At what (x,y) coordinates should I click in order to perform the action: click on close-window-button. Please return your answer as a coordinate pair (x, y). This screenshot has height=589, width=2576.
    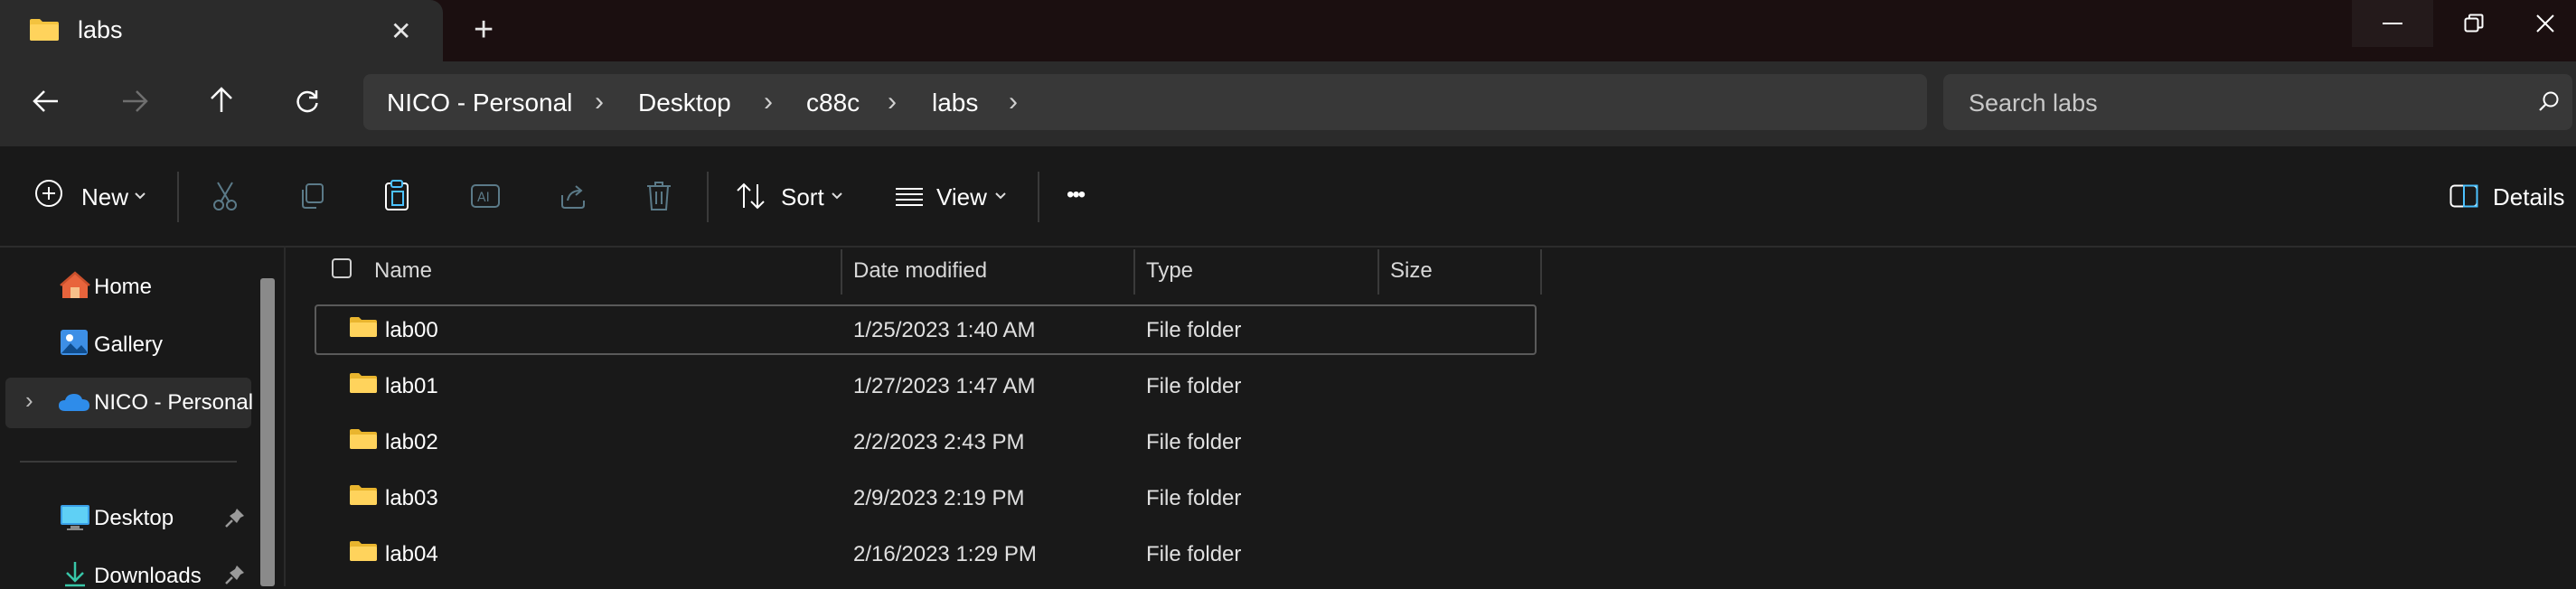
    Looking at the image, I should click on (2546, 23).